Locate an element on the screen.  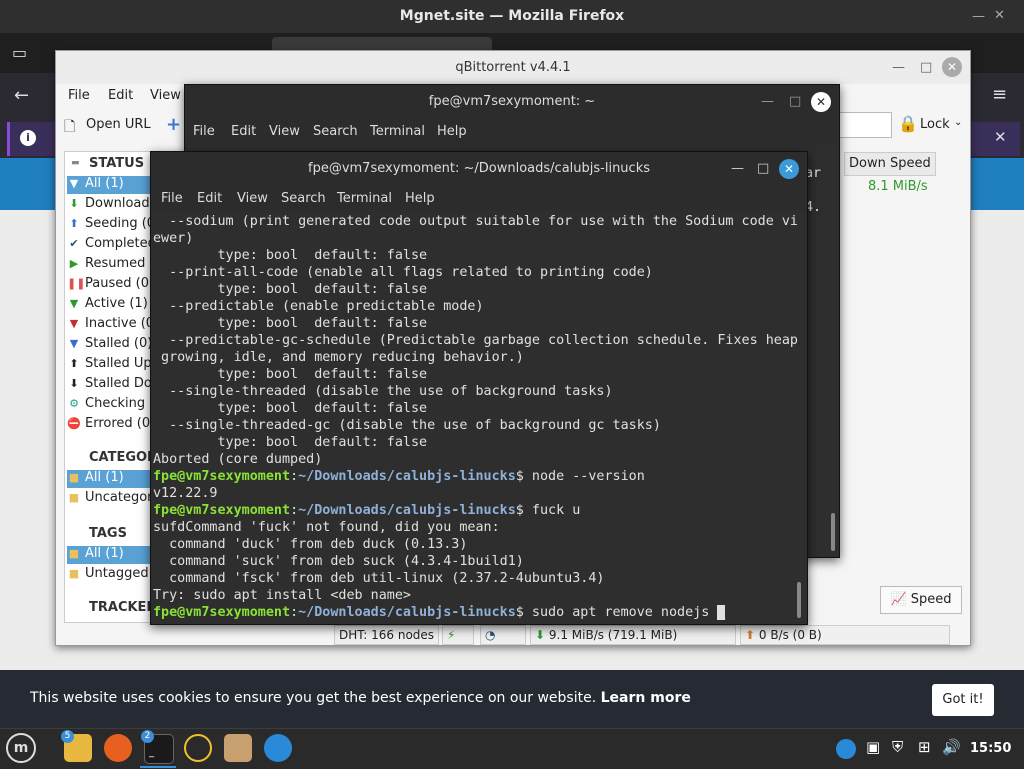
sidebar-item-untagged: ■ Untagged is located at coordinates (114, 575).